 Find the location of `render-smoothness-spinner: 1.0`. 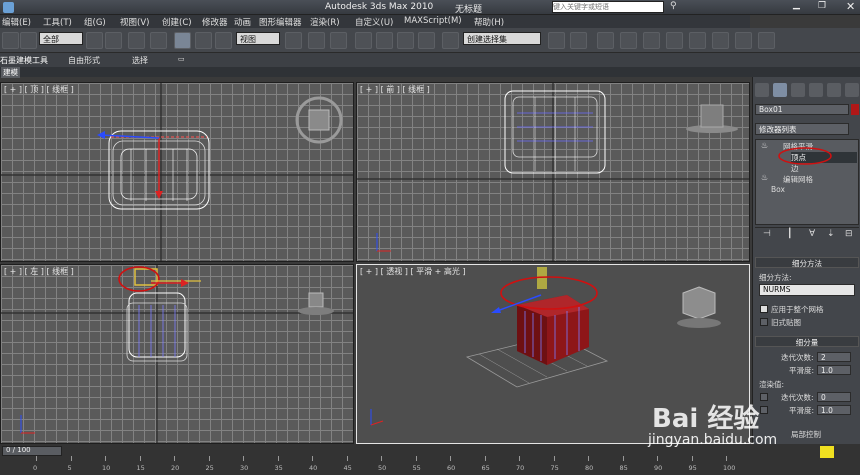

render-smoothness-spinner: 1.0 is located at coordinates (834, 410).